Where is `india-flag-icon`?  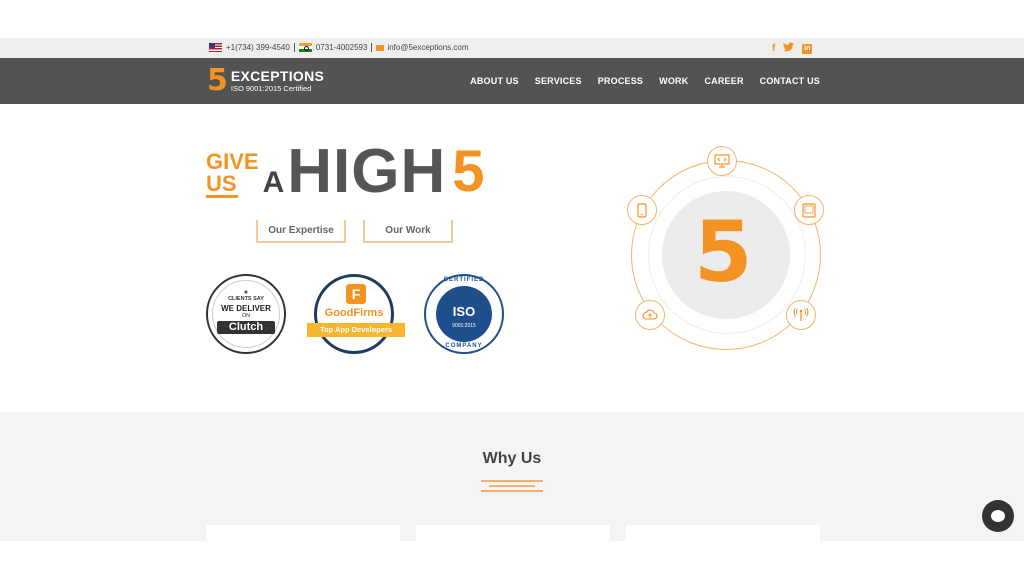 india-flag-icon is located at coordinates (305, 47).